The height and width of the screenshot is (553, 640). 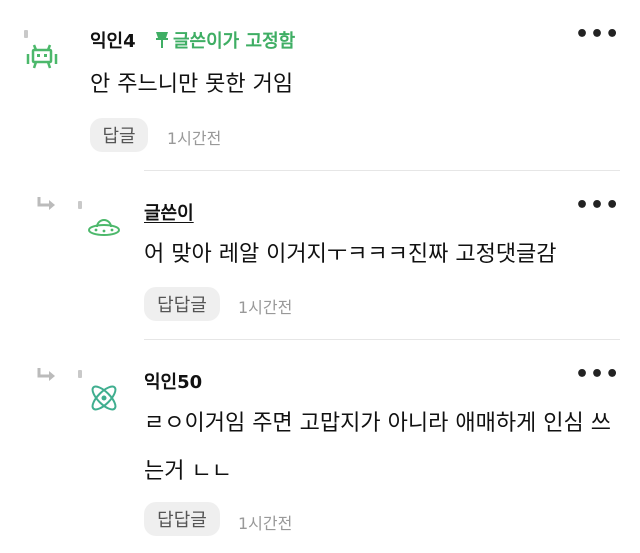 I want to click on pin-icon, so click(x=162, y=40).